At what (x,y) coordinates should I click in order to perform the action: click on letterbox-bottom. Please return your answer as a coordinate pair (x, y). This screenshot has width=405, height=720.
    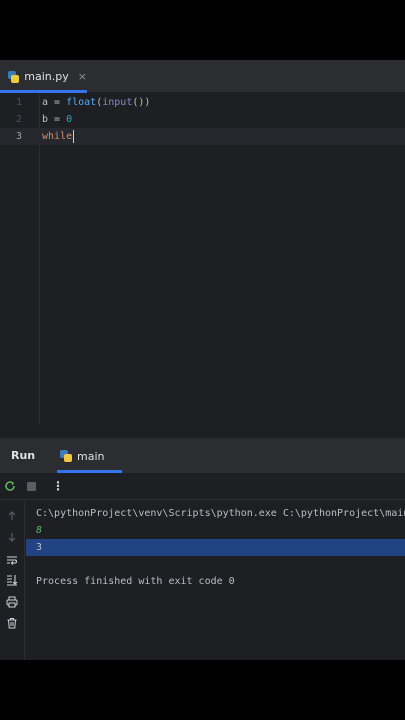
    Looking at the image, I should click on (202, 690).